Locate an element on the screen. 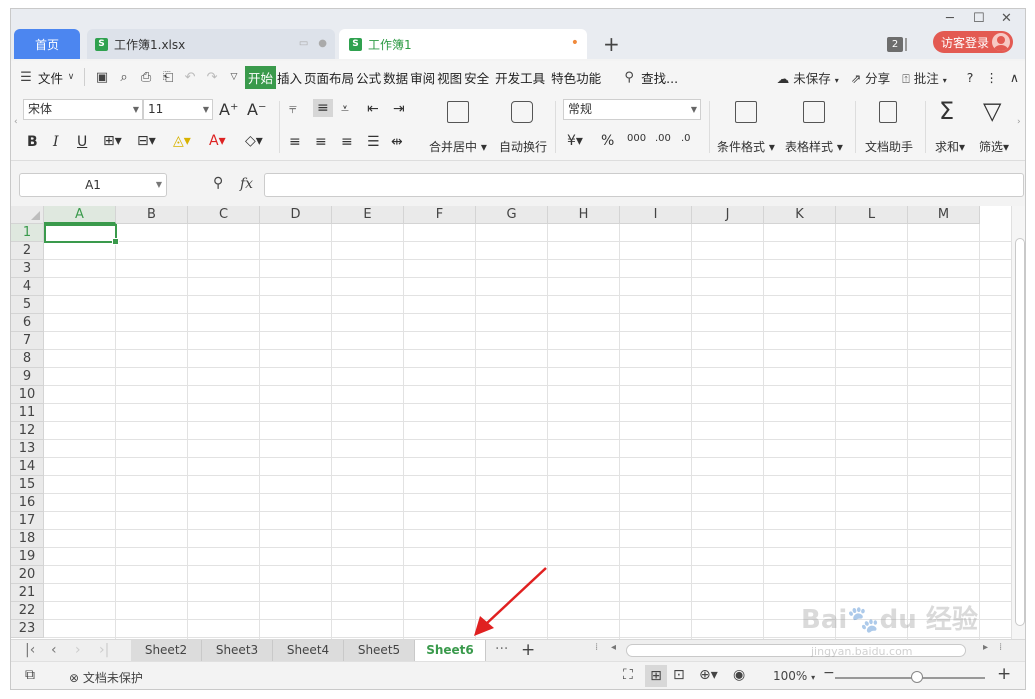  column-header-a: A is located at coordinates (80, 215).